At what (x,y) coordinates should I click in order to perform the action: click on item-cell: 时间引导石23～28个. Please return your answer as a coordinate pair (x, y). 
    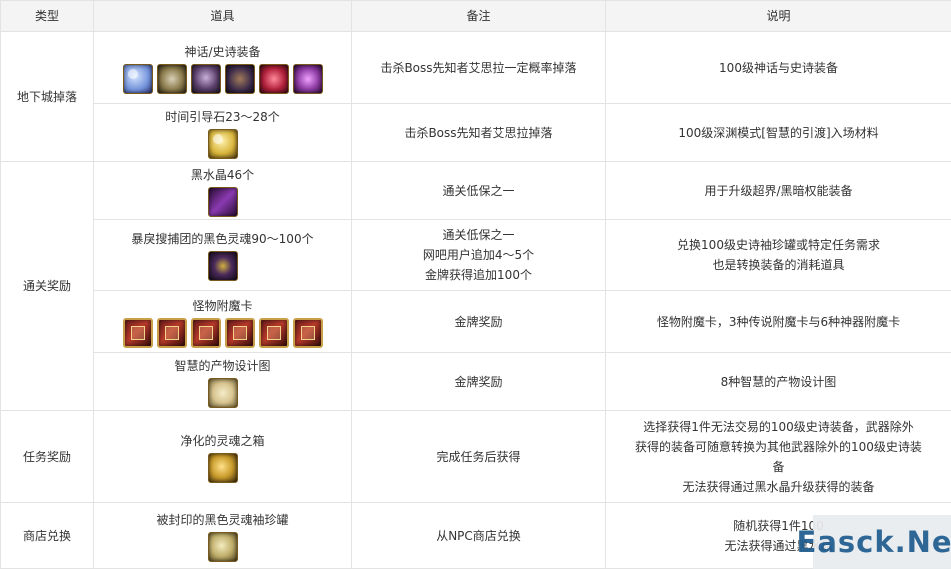
    Looking at the image, I should click on (222, 132).